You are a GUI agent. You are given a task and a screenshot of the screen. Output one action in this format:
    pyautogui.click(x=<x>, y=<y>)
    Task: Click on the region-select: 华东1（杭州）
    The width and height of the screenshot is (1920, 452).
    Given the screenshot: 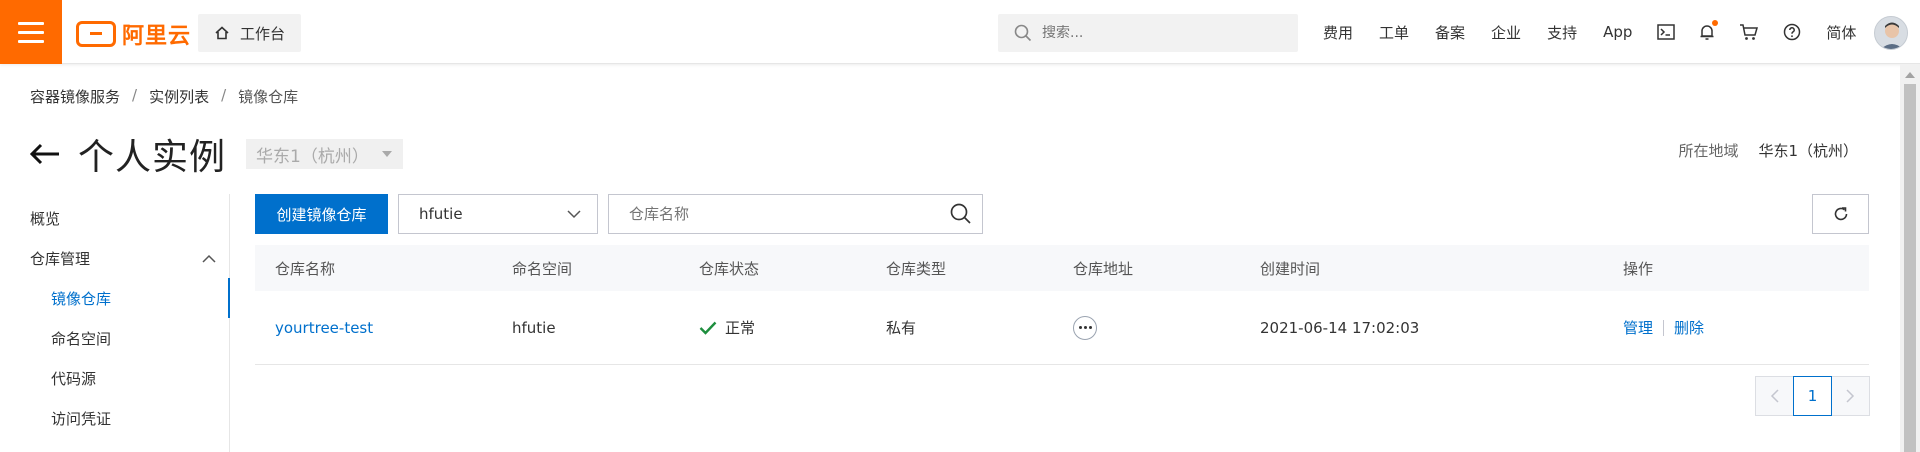 What is the action you would take?
    pyautogui.click(x=324, y=154)
    